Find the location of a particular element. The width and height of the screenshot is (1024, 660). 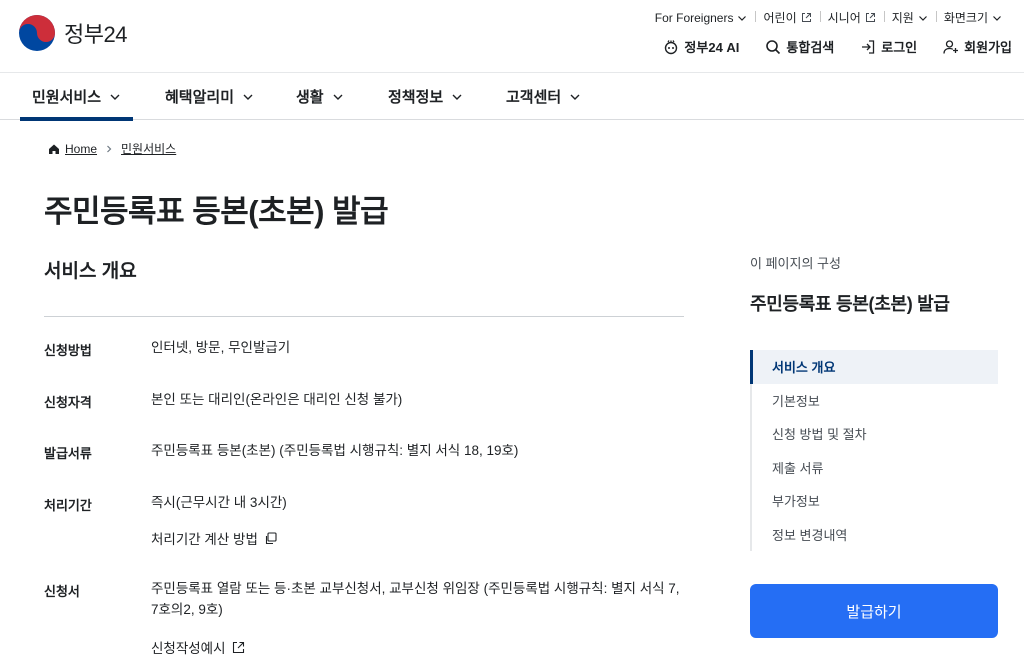

login-button: 로그인 is located at coordinates (888, 46).